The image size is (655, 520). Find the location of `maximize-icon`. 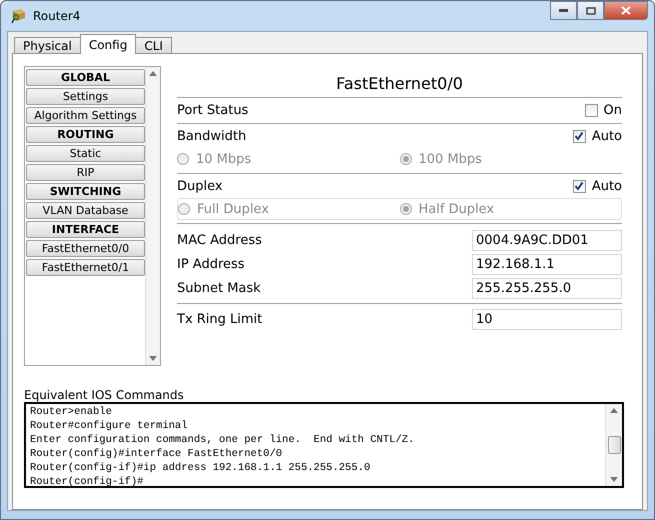

maximize-icon is located at coordinates (591, 10).